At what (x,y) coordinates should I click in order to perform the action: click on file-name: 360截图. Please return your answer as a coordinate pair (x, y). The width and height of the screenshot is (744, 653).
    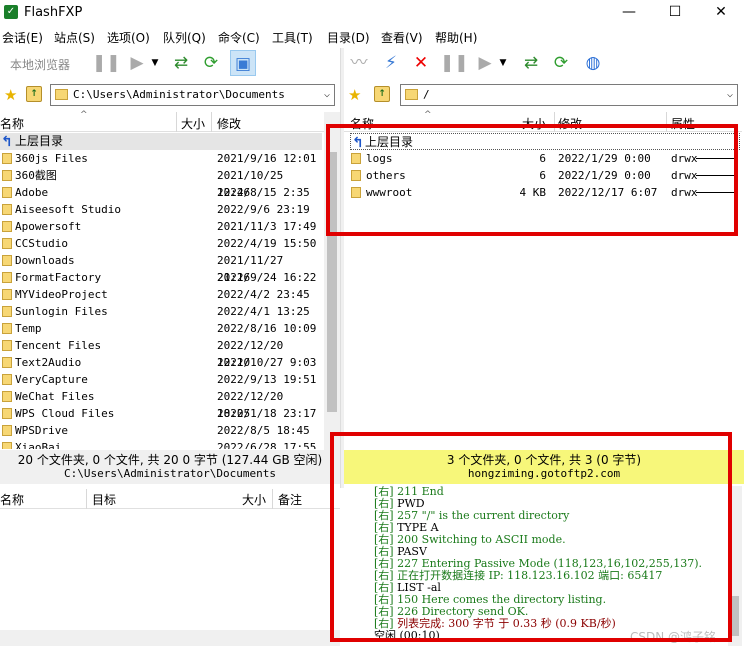
    Looking at the image, I should click on (36, 175).